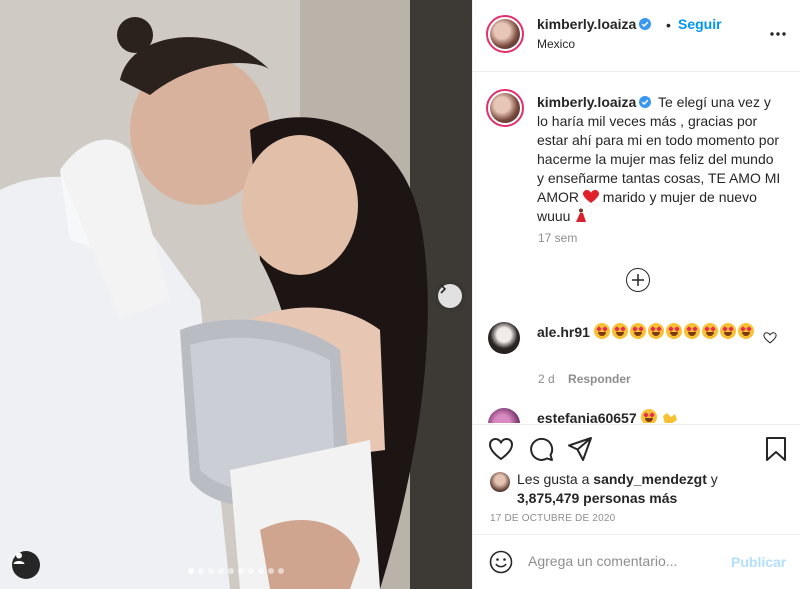 This screenshot has height=589, width=800. I want to click on likes-conjunction: y, so click(714, 479).